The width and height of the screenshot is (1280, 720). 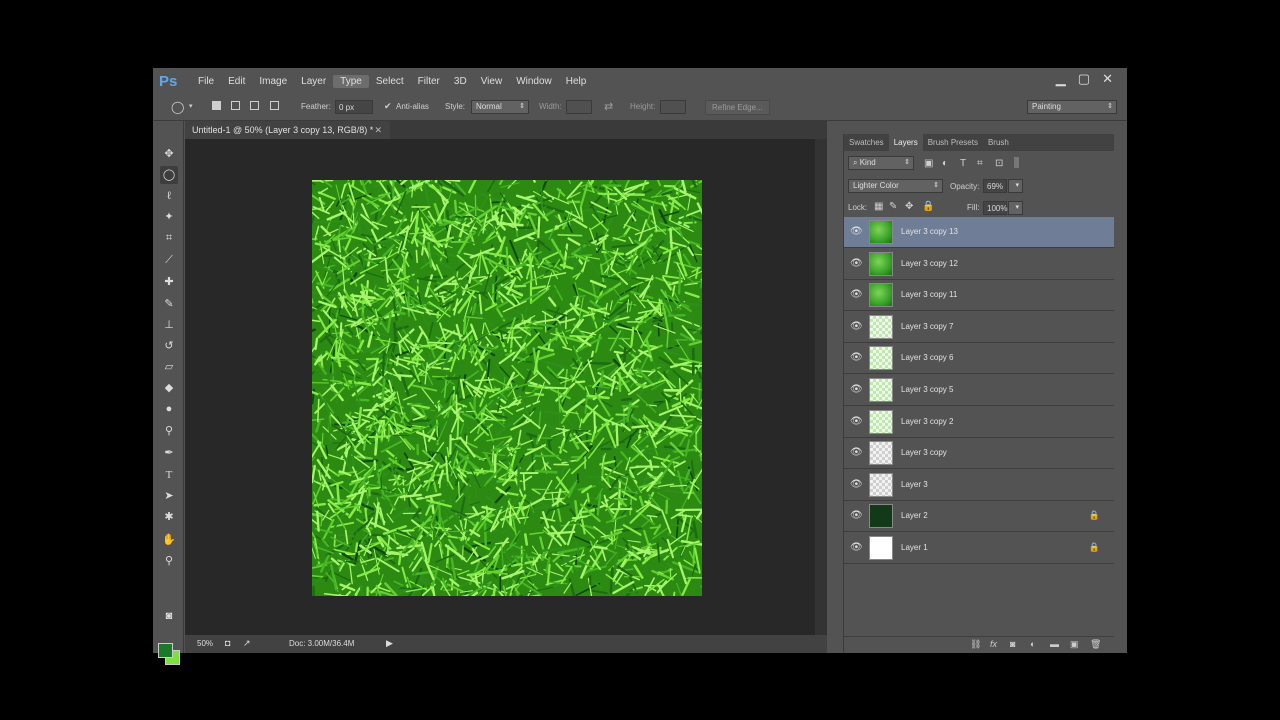 I want to click on fill-dropdown: ▾, so click(x=1015, y=208).